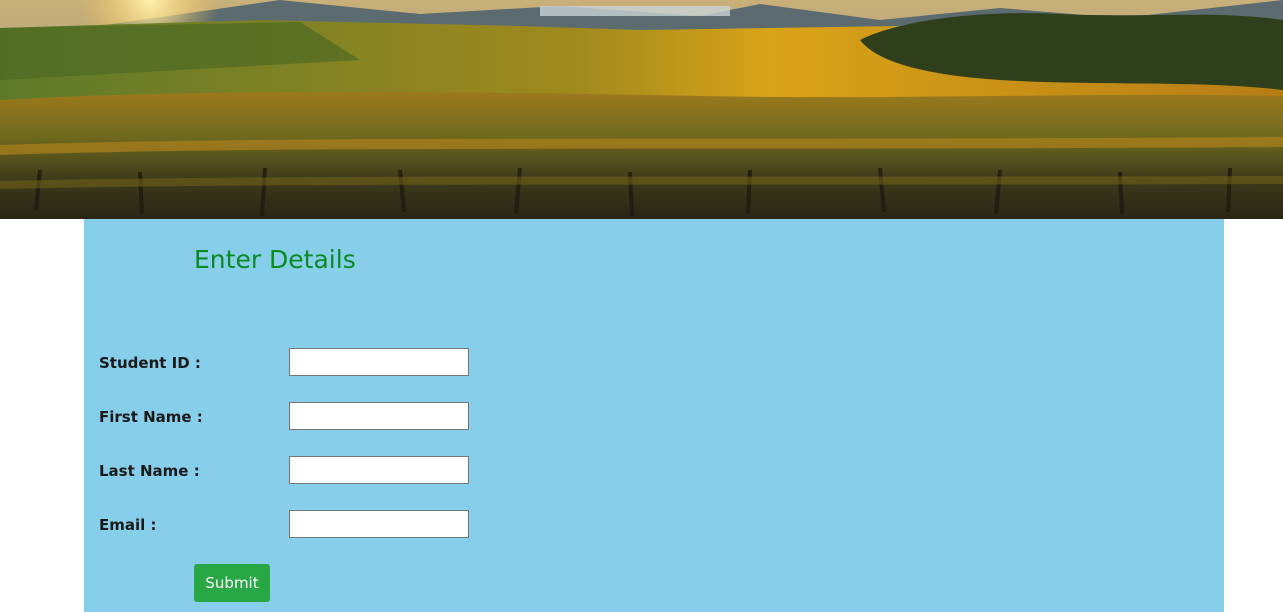 The width and height of the screenshot is (1283, 612). I want to click on student-id-input, so click(379, 362).